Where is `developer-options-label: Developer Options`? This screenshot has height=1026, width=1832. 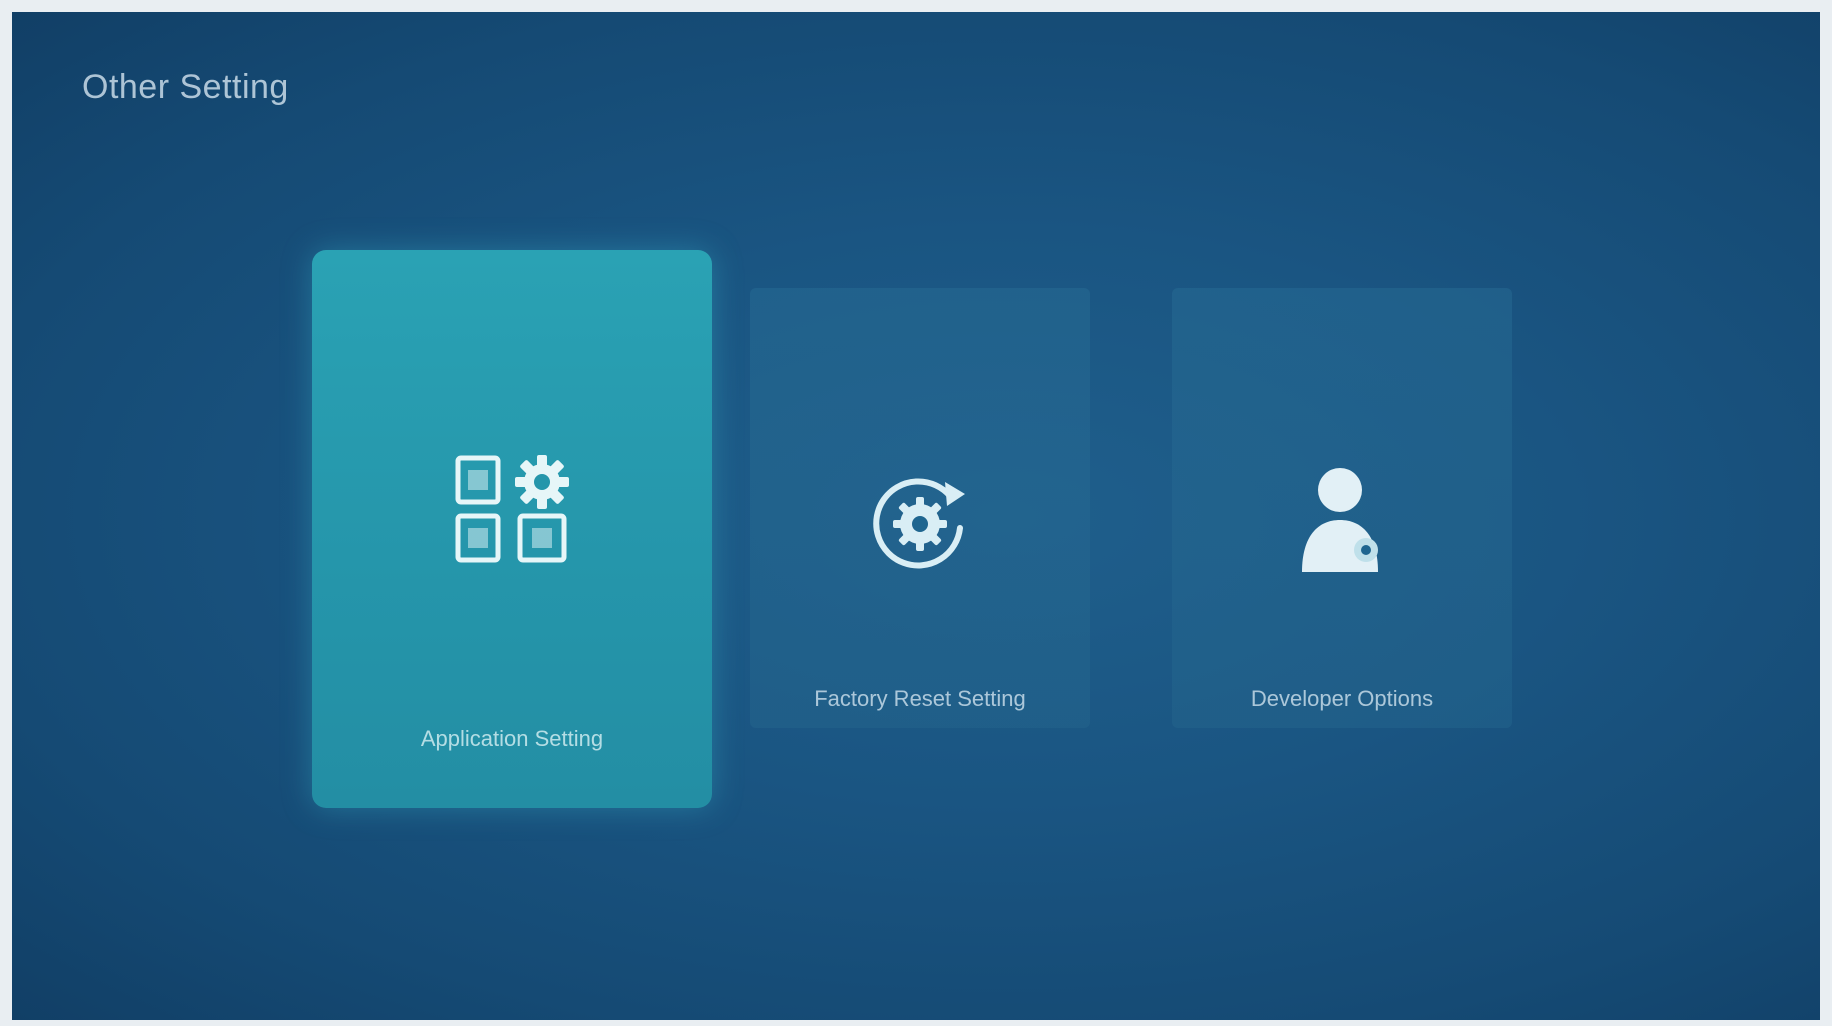 developer-options-label: Developer Options is located at coordinates (1342, 698).